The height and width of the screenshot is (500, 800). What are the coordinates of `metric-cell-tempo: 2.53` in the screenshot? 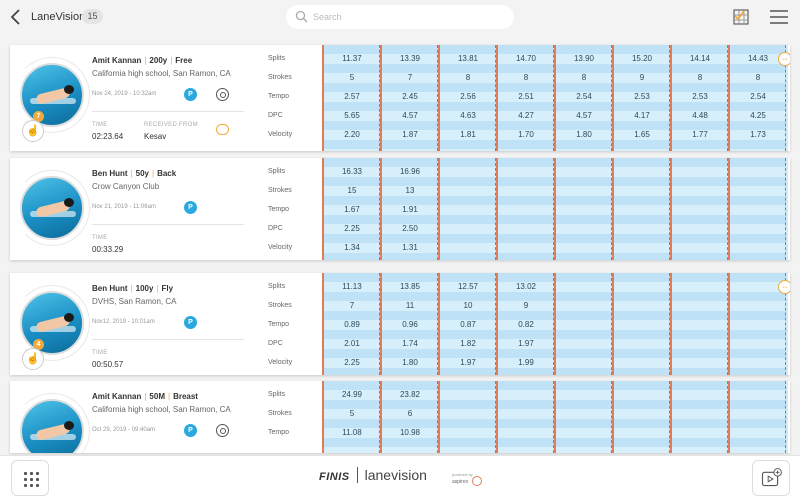 It's located at (642, 96).